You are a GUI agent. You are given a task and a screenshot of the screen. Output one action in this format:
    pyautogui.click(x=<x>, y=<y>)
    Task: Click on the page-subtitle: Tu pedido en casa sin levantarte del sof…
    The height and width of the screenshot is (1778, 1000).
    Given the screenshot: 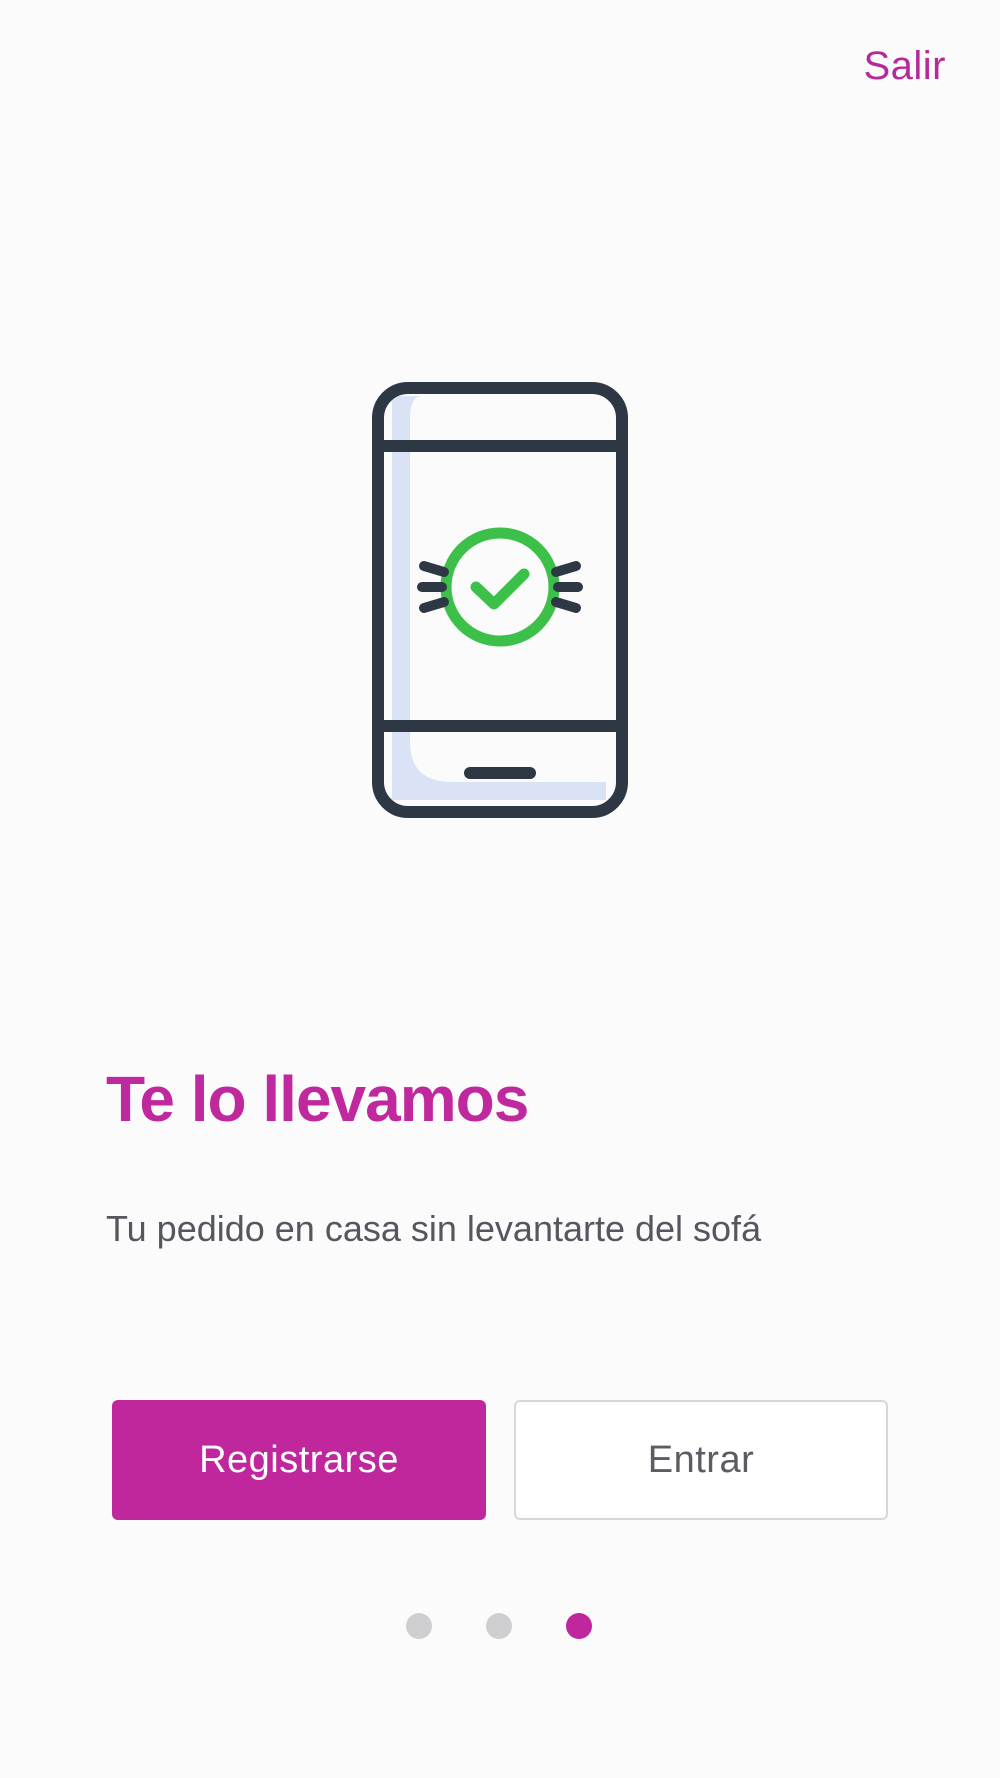 What is the action you would take?
    pyautogui.click(x=434, y=1228)
    